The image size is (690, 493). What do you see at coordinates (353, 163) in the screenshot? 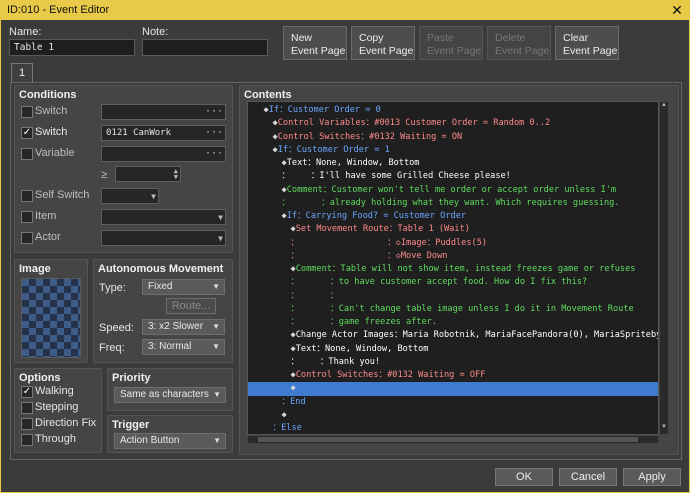
I see `command-text: Text：None, Window, Bottom` at bounding box center [353, 163].